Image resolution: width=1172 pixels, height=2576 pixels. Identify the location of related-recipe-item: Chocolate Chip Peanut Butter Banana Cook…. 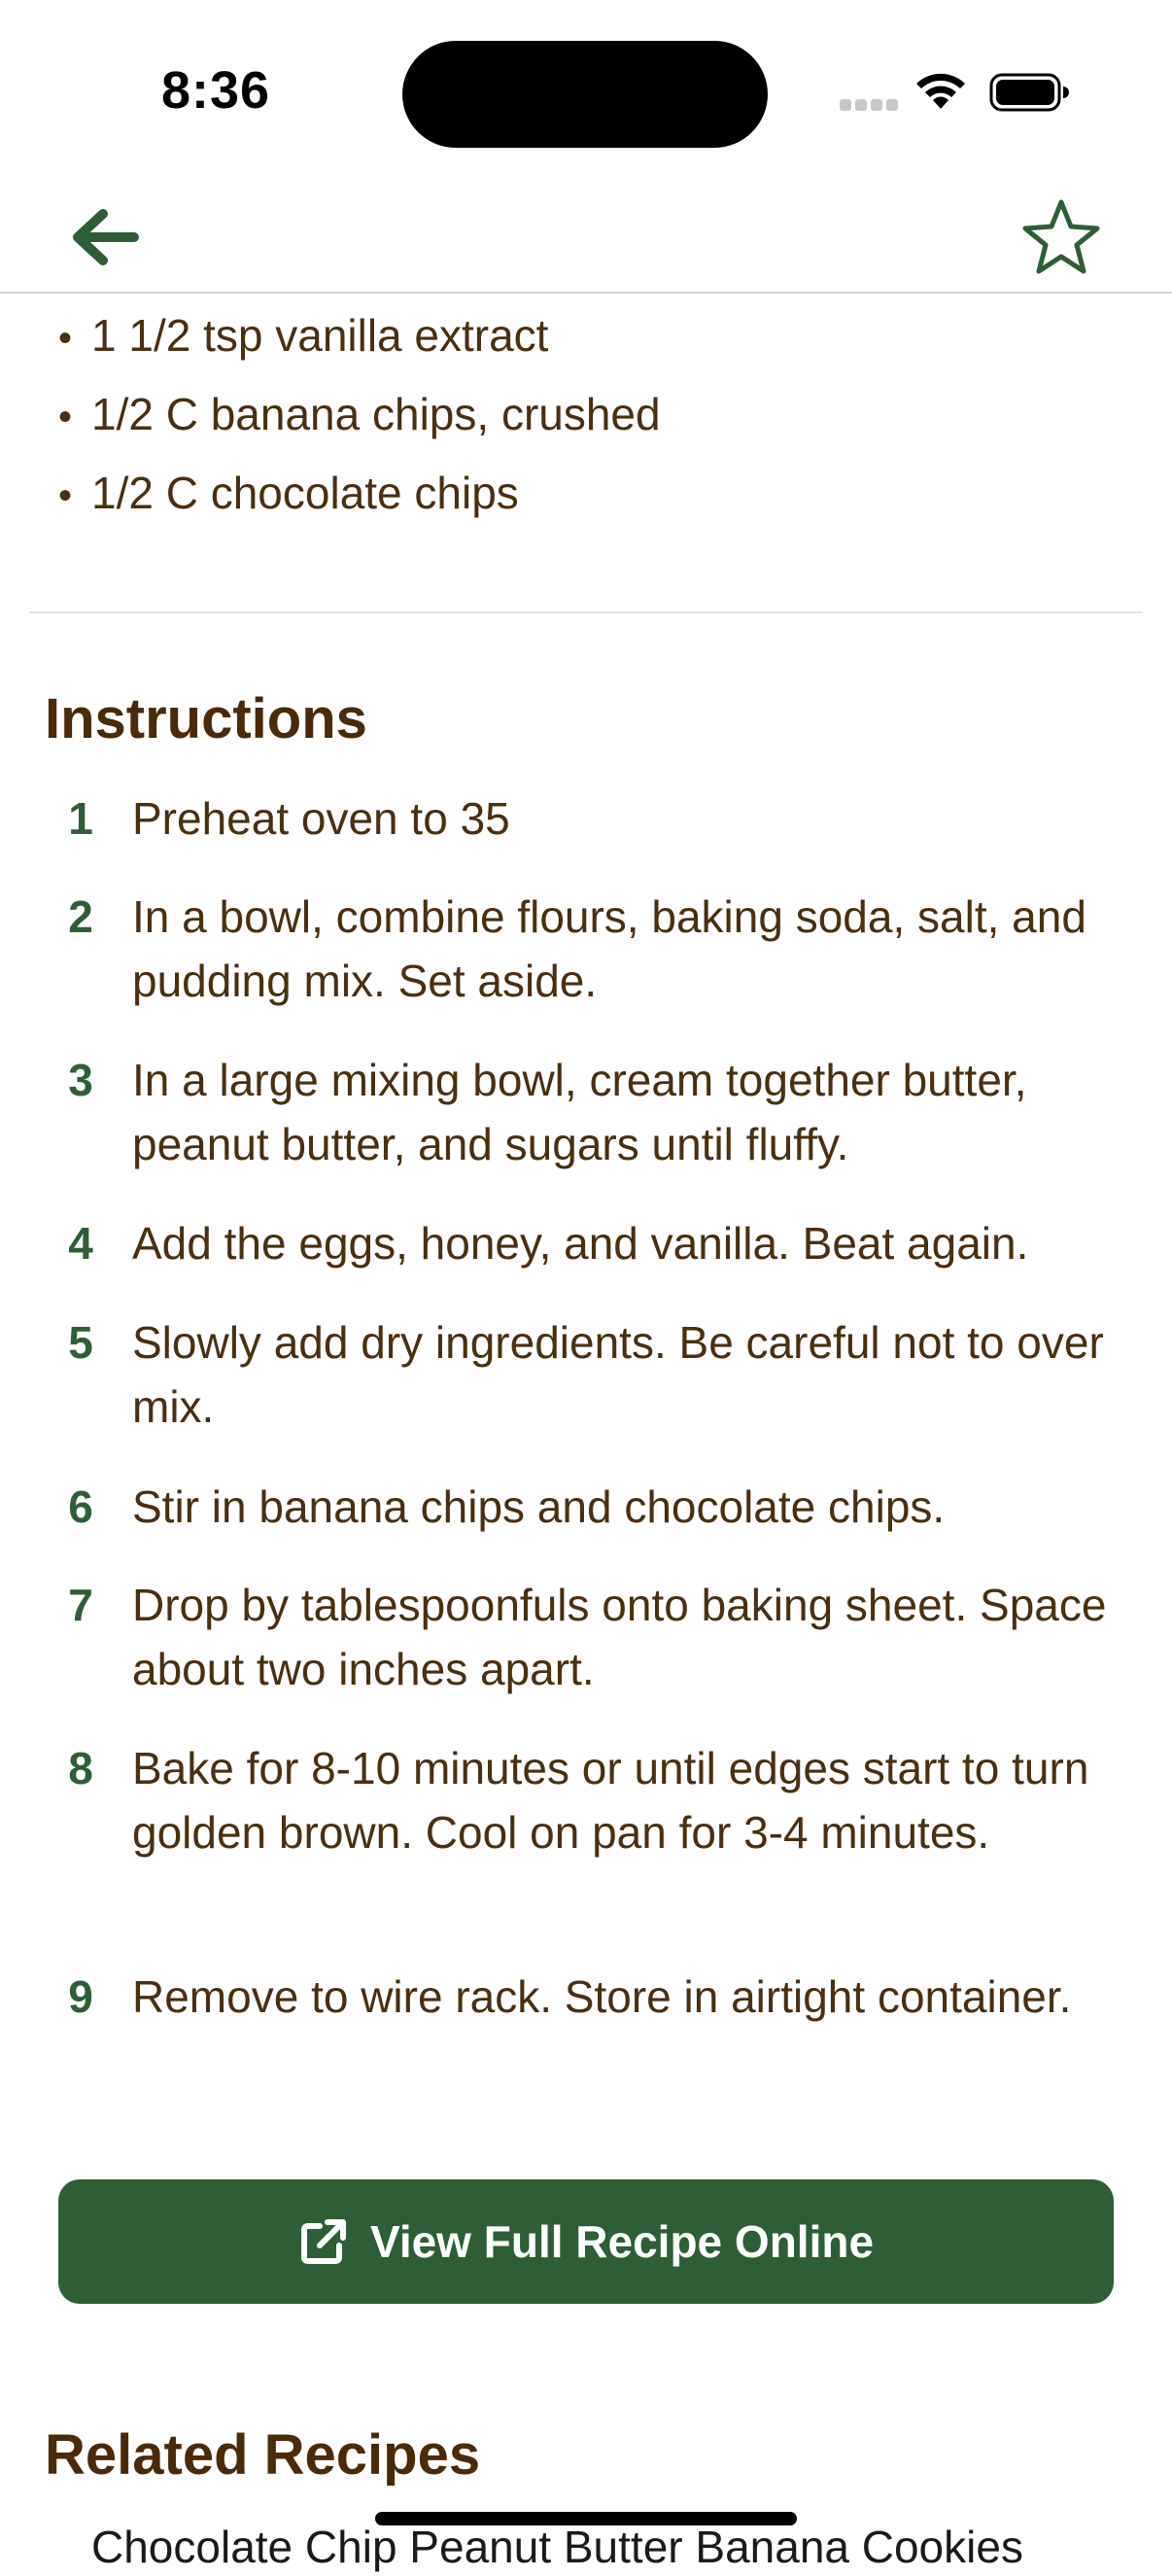
(557, 2547).